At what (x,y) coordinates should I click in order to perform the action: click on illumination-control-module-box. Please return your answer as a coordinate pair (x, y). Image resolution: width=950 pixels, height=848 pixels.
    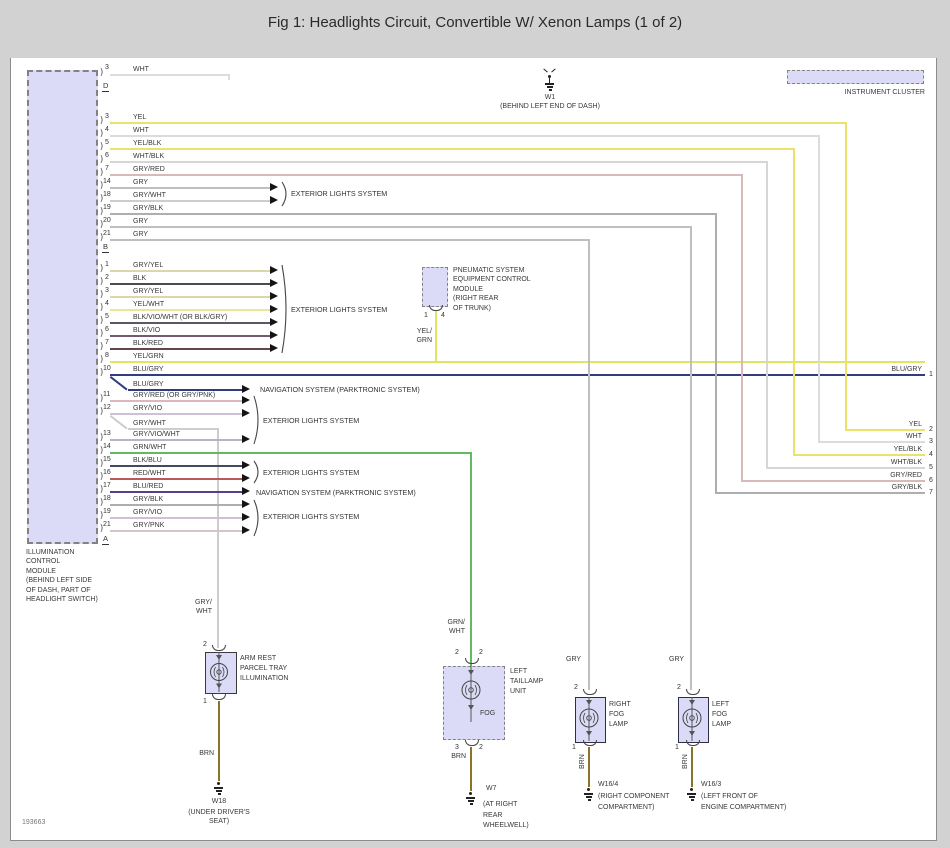
    Looking at the image, I should click on (62, 307).